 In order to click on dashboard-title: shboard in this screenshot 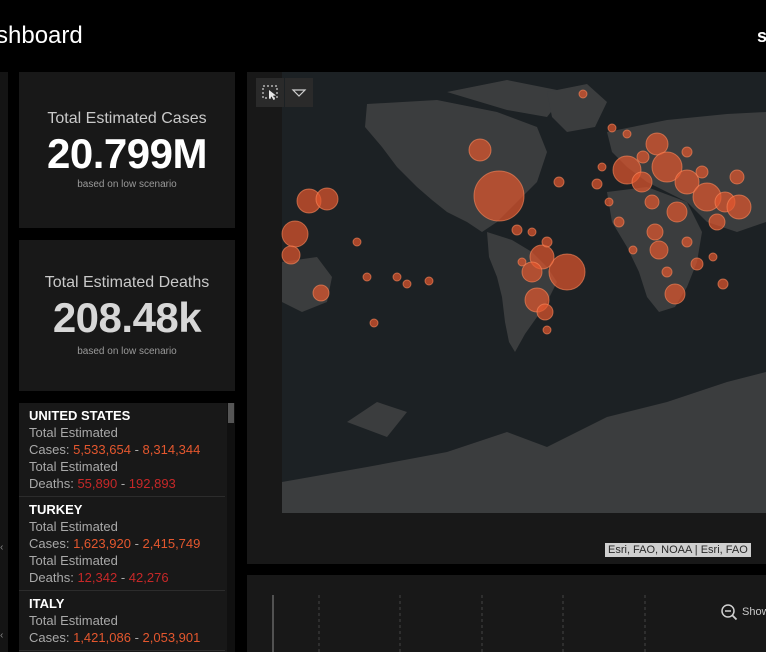, I will do `click(41, 35)`.